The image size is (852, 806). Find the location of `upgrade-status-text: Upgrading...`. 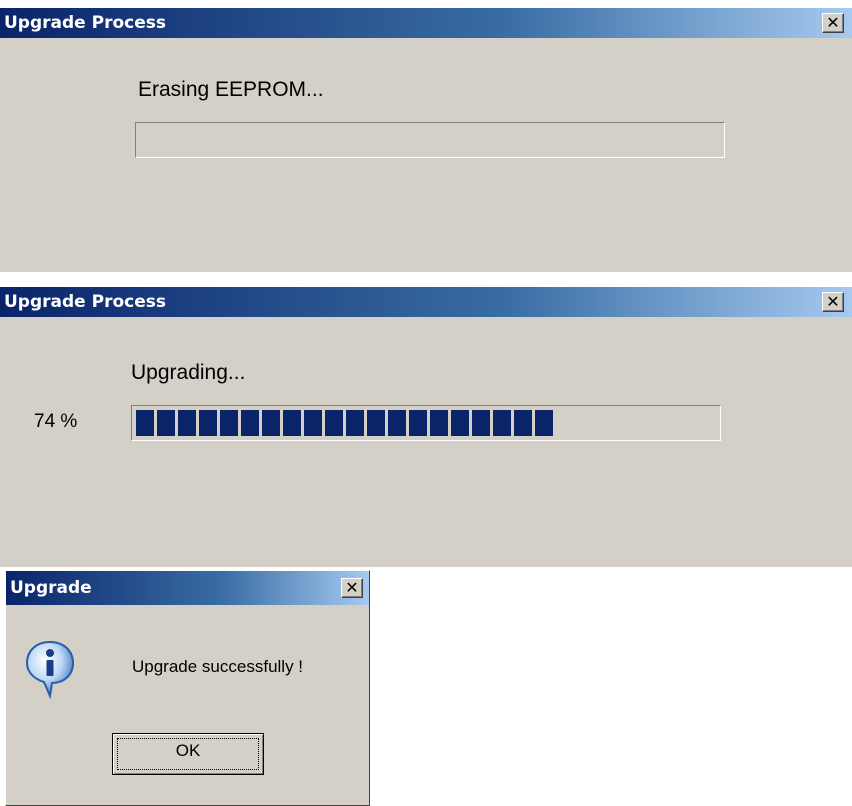

upgrade-status-text: Upgrading... is located at coordinates (188, 372).